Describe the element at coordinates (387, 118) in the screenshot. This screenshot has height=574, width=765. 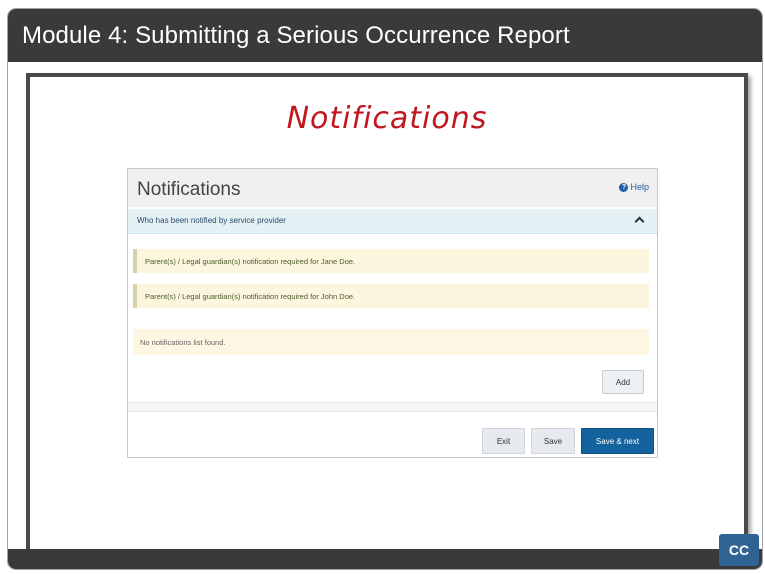
I see `slide-heading: Notifications` at that location.